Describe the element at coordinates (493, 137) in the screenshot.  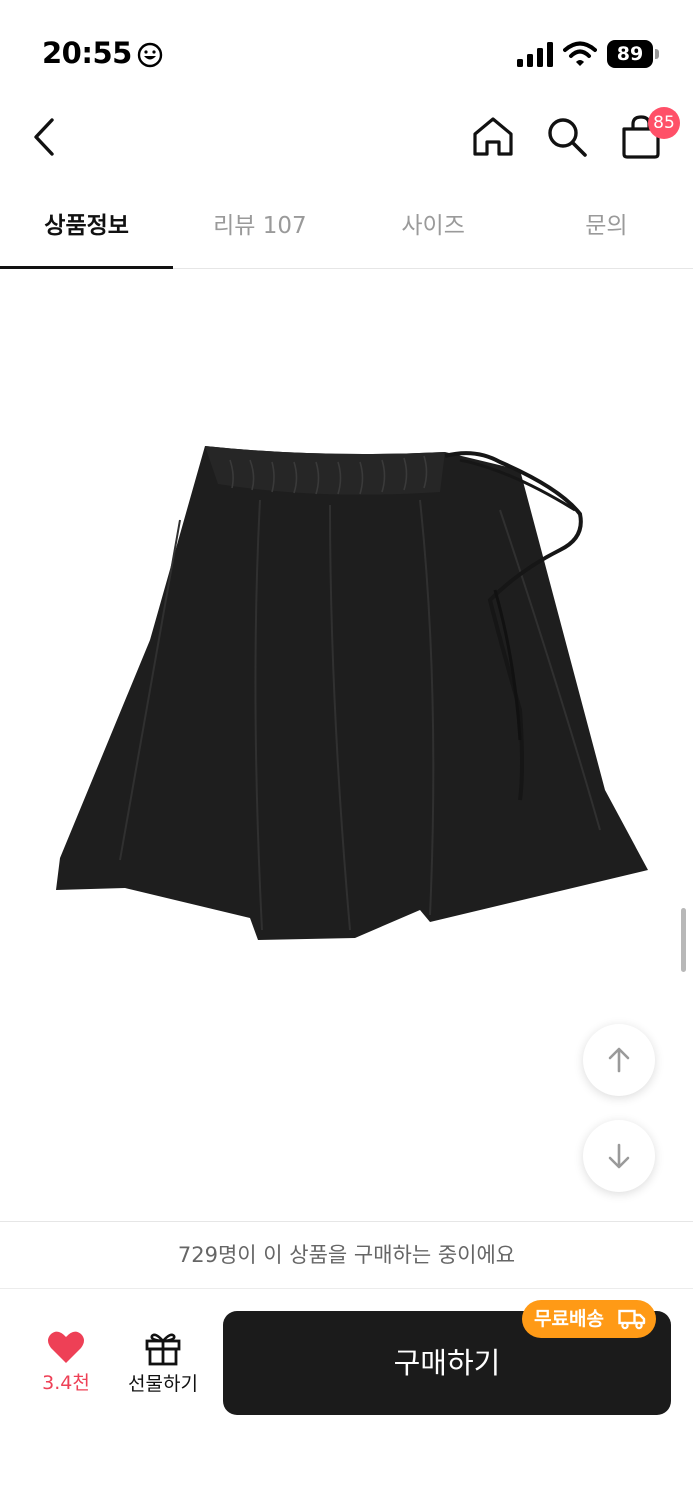
I see `home-icon` at that location.